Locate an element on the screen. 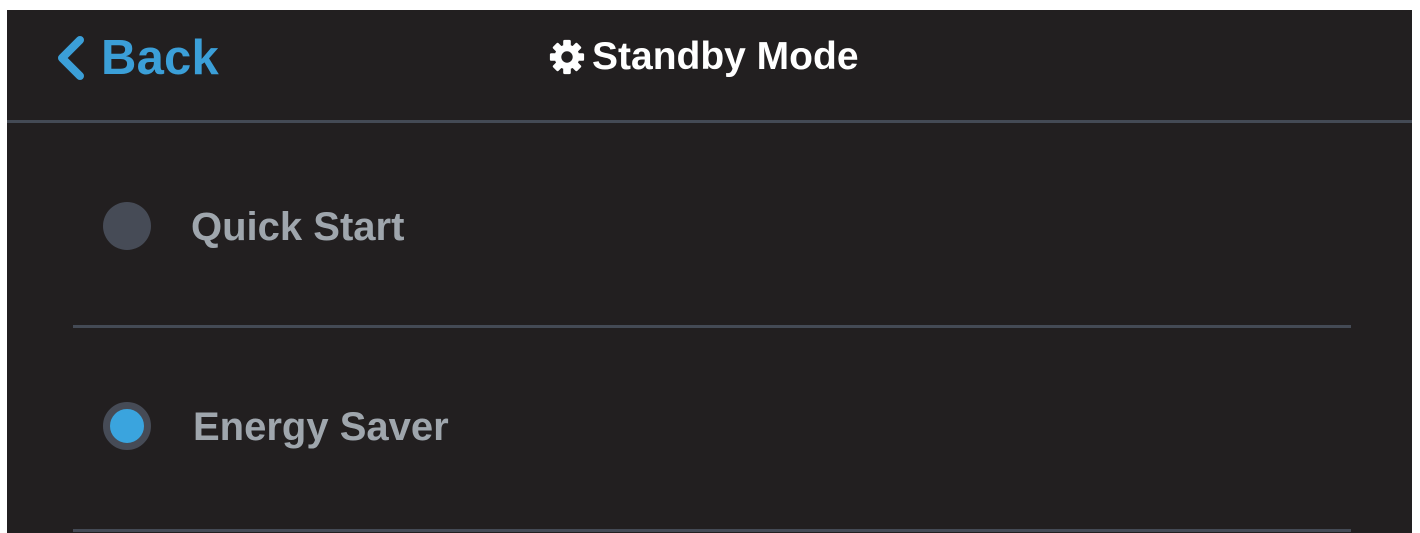 The width and height of the screenshot is (1420, 533). energy-saver-radio is located at coordinates (127, 426).